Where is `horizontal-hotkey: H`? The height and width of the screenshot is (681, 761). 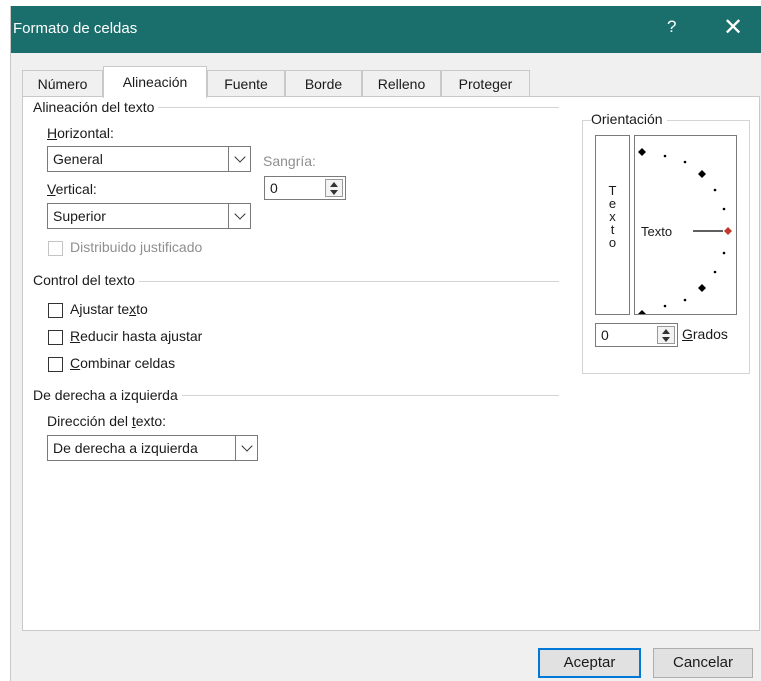
horizontal-hotkey: H is located at coordinates (52, 133).